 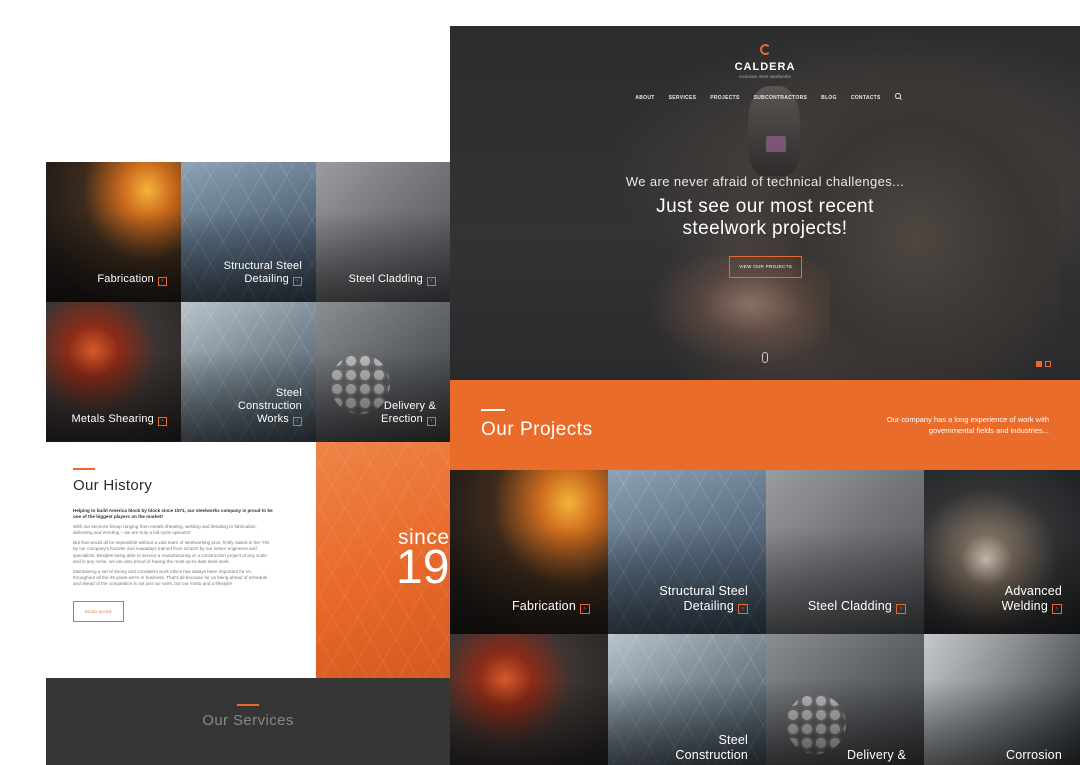 I want to click on tile-steel-construction-works: Steel Construction Works ›, so click(x=248, y=372).